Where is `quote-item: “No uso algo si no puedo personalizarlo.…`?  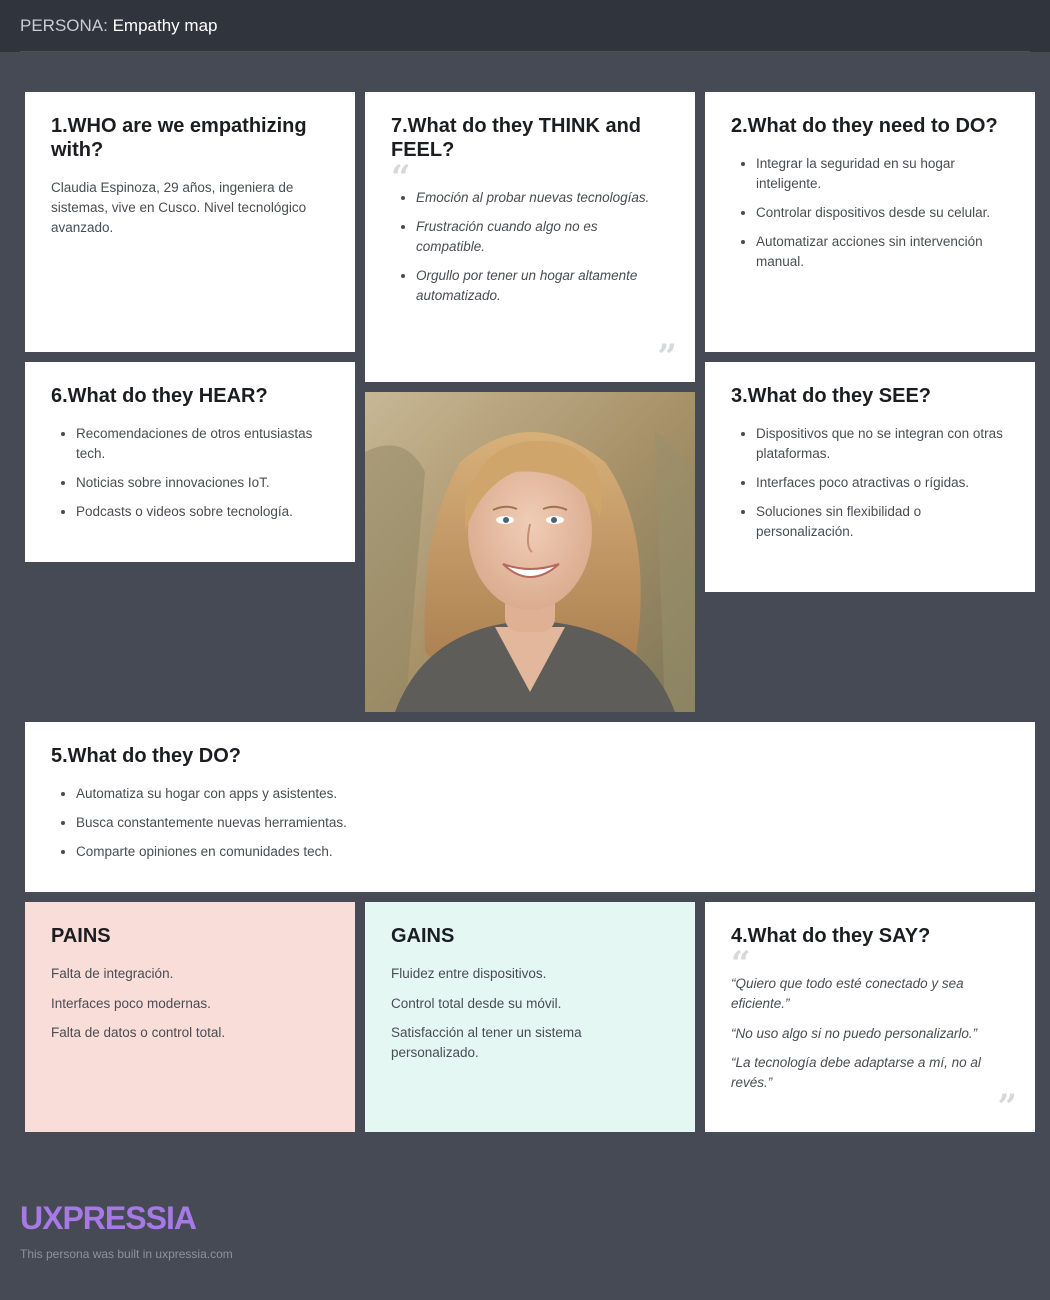
quote-item: “No uso algo si no puedo personalizarlo.… is located at coordinates (854, 1033).